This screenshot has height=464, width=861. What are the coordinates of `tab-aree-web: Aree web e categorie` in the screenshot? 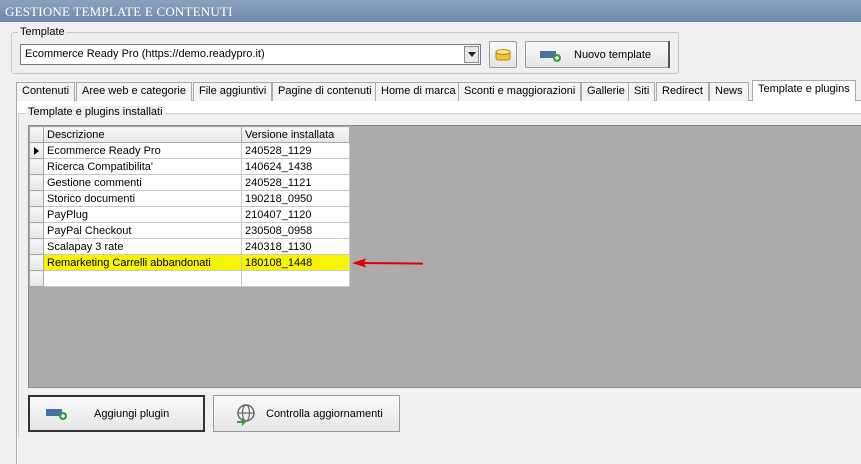 It's located at (134, 91).